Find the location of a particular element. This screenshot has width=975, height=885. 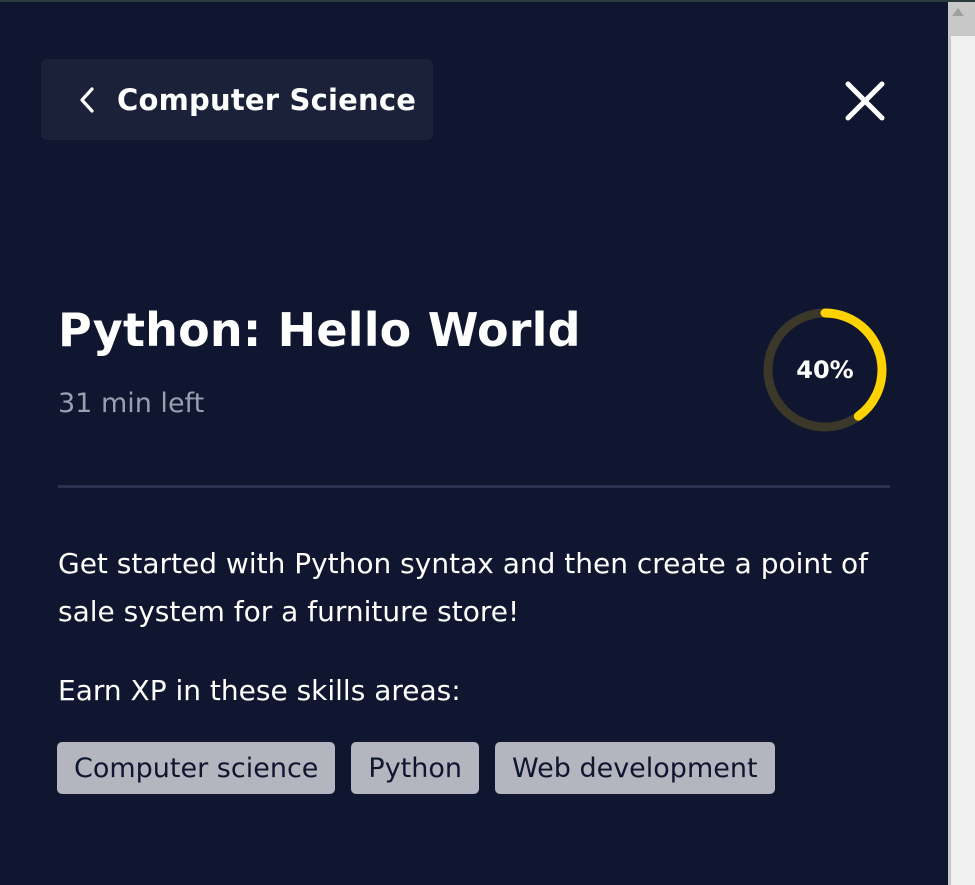

skills-heading: Earn XP in these skills areas: is located at coordinates (259, 690).